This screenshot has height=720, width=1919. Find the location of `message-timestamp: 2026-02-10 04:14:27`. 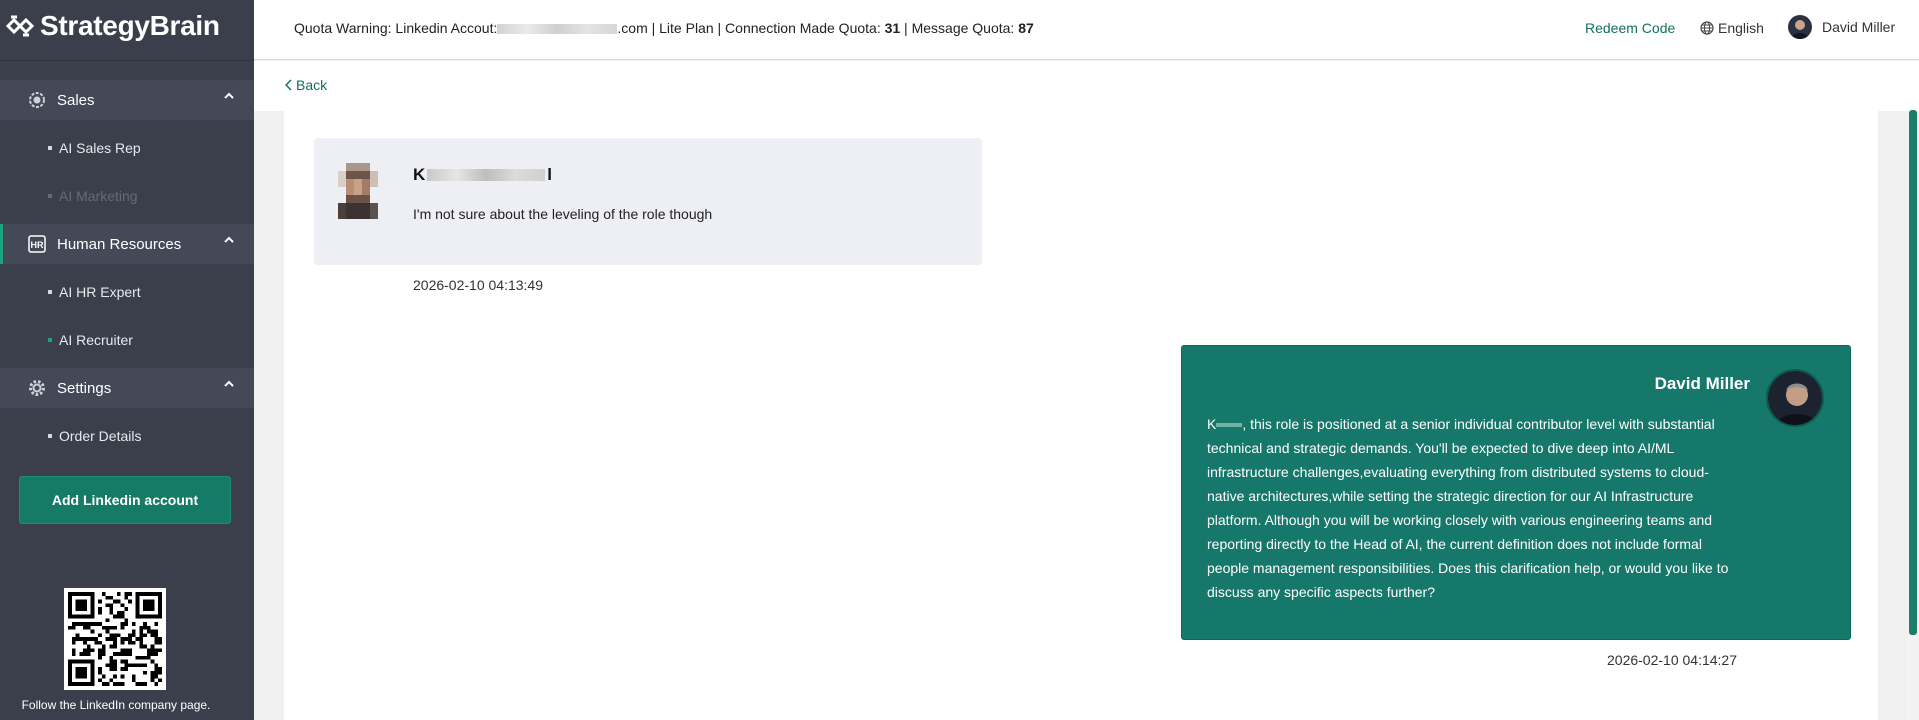

message-timestamp: 2026-02-10 04:14:27 is located at coordinates (1672, 660).